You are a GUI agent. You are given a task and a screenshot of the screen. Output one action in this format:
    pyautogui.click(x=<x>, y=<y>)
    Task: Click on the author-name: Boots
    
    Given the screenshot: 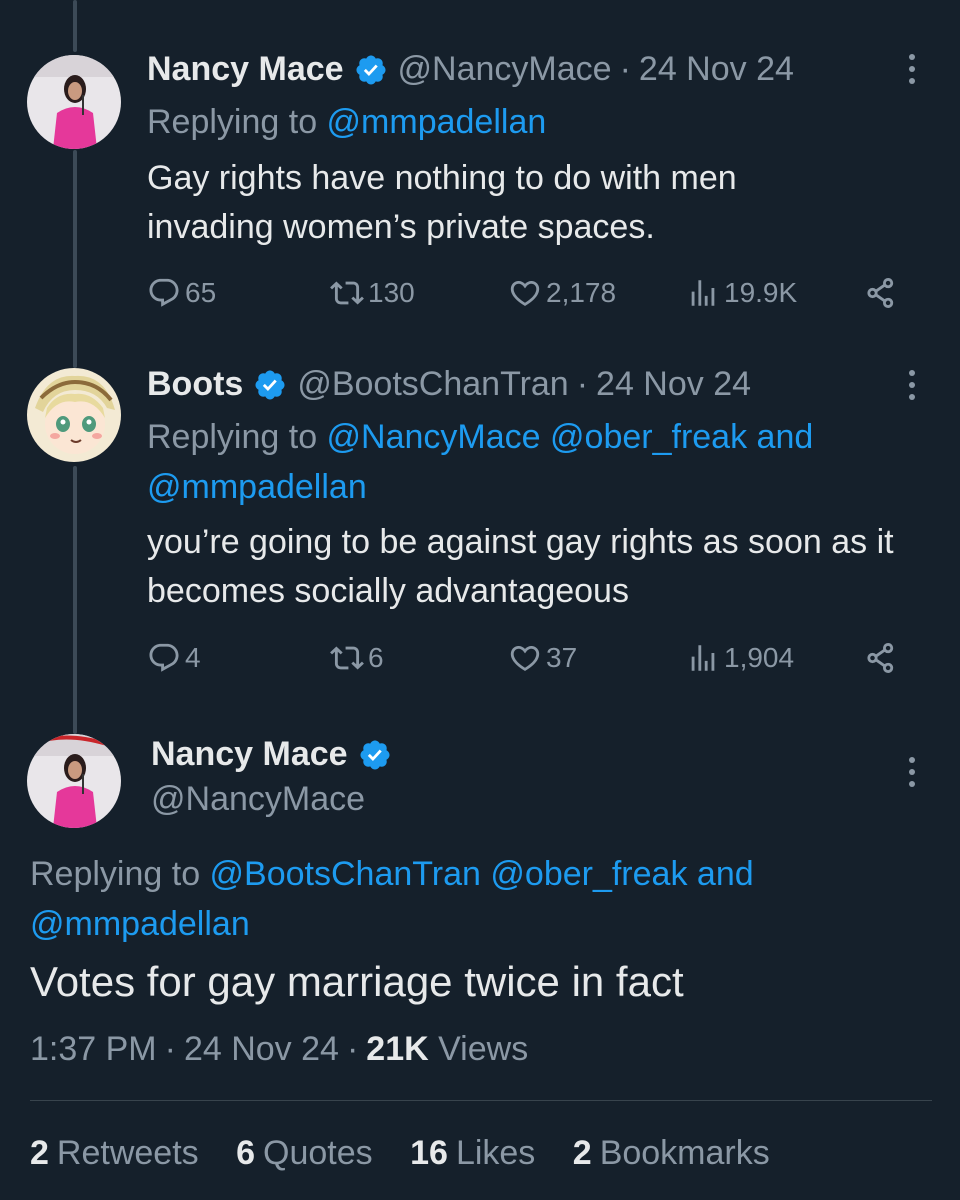 What is the action you would take?
    pyautogui.click(x=195, y=384)
    